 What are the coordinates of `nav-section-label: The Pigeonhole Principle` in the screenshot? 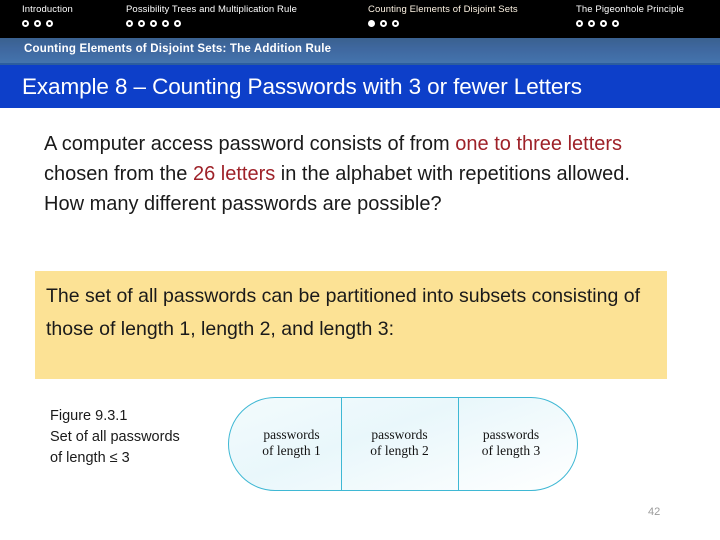 It's located at (630, 9).